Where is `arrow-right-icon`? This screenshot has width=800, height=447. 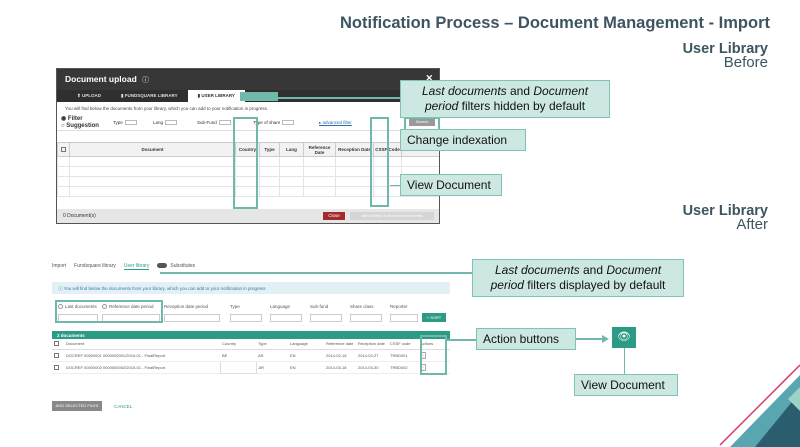 arrow-right-icon is located at coordinates (605, 339).